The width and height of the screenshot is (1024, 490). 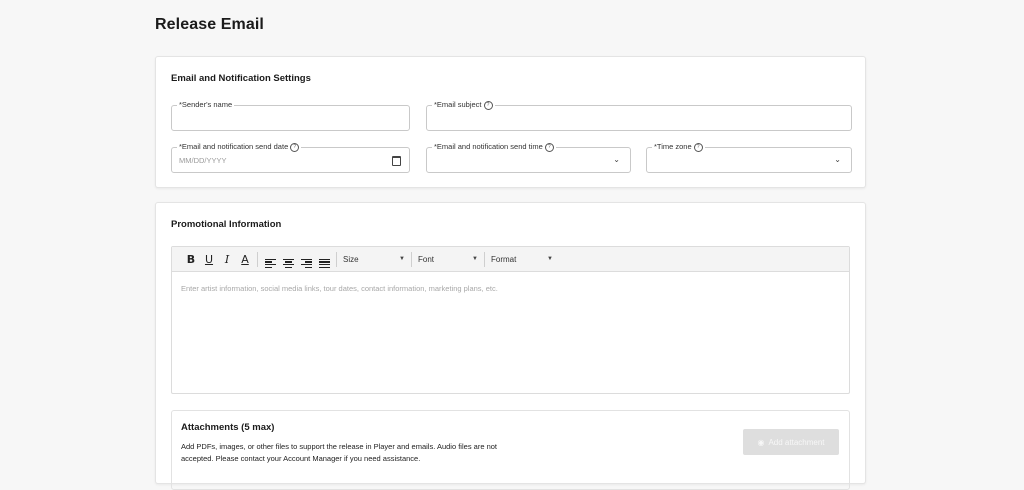 I want to click on align-right-icon, so click(x=306, y=263).